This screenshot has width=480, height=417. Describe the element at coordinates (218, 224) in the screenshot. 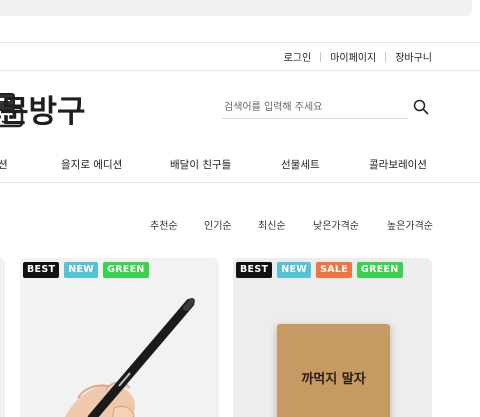

I see `sort-popular: 인기순` at that location.